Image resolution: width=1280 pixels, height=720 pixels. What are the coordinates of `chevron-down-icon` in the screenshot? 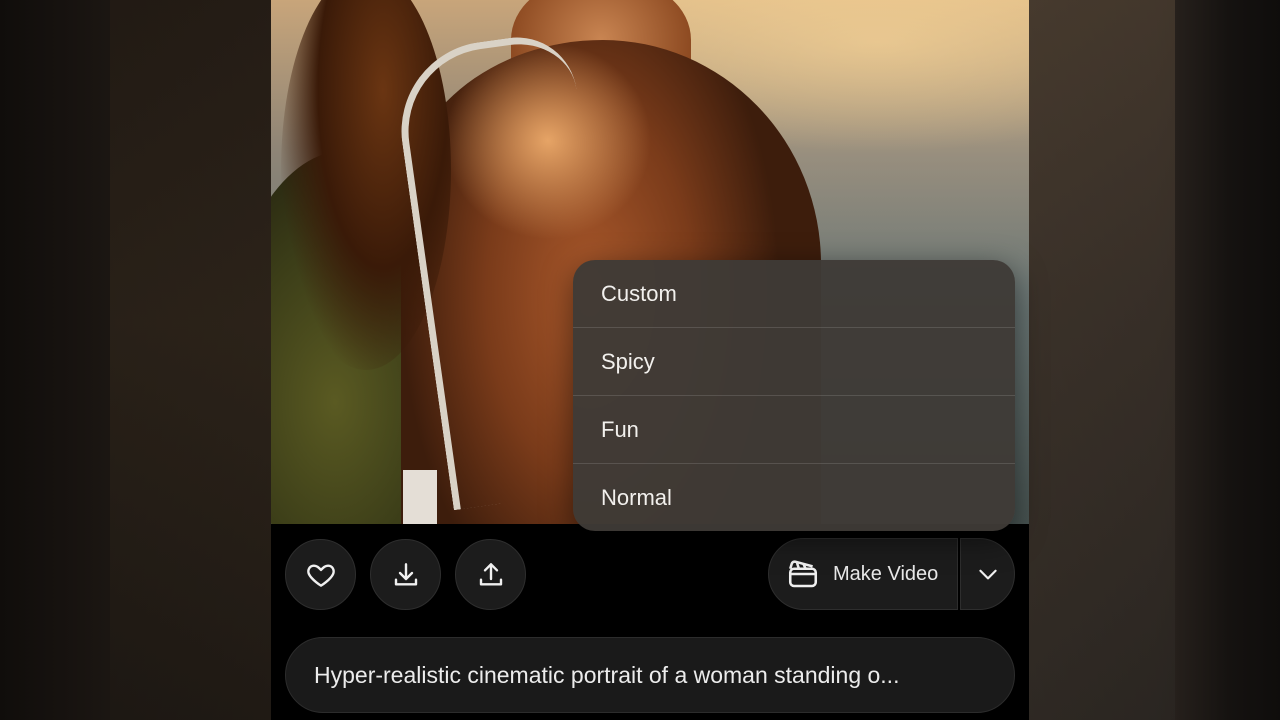 It's located at (987, 574).